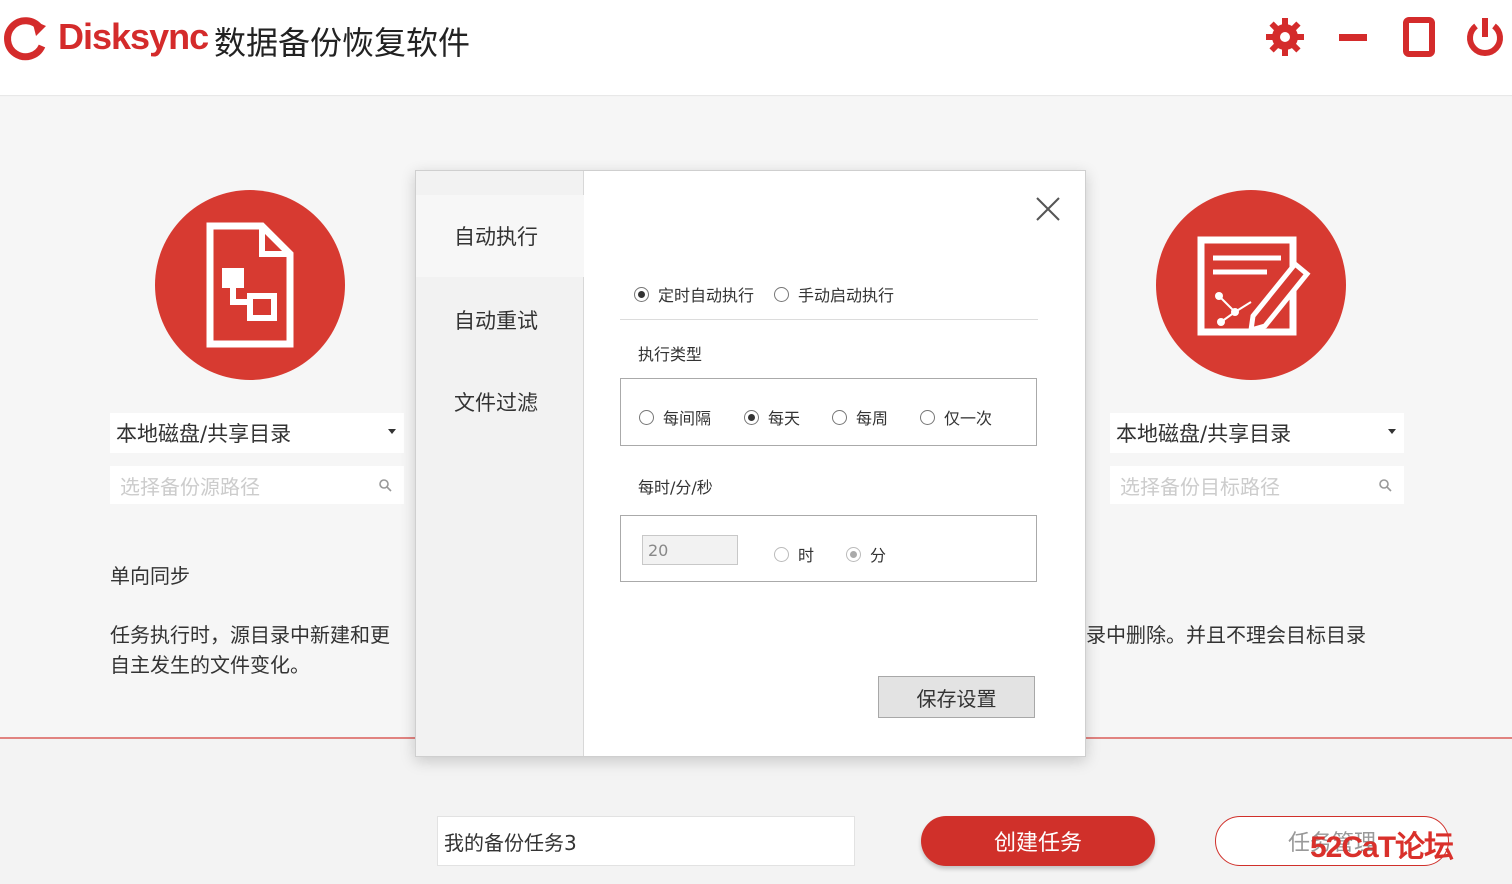 The width and height of the screenshot is (1512, 884). Describe the element at coordinates (828, 412) in the screenshot. I see `exec-type-group: 每间隔 每天 每周 仅一次` at that location.